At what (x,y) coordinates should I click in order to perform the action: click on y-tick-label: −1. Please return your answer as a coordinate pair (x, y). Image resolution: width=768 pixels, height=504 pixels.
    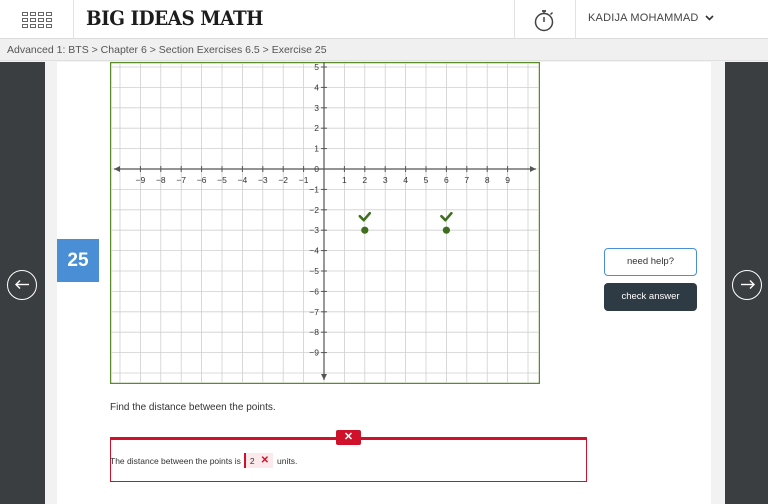
    Looking at the image, I should click on (314, 189).